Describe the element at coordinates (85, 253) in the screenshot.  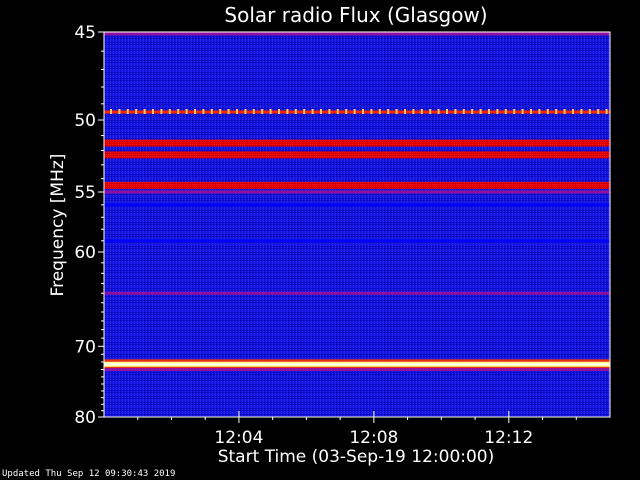
I see `y-tick-label: 60` at that location.